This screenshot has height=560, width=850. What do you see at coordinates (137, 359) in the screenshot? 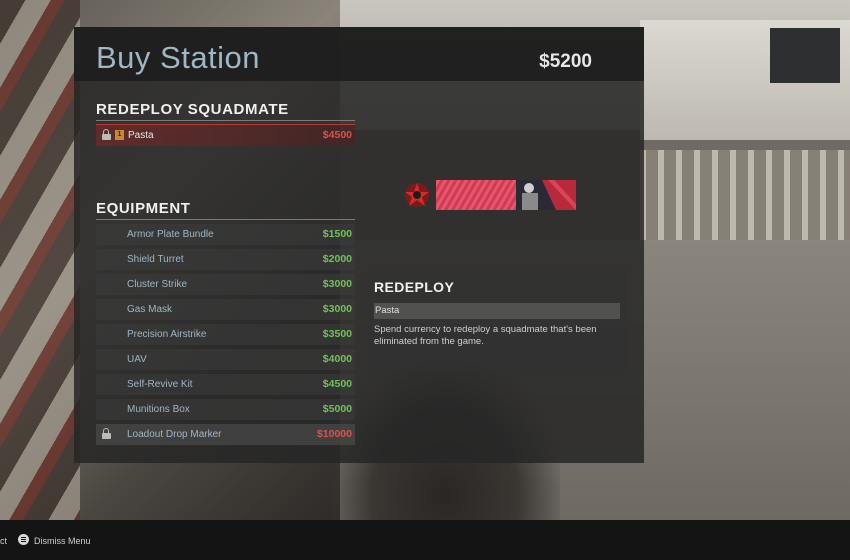
I see `item-name: UAV` at bounding box center [137, 359].